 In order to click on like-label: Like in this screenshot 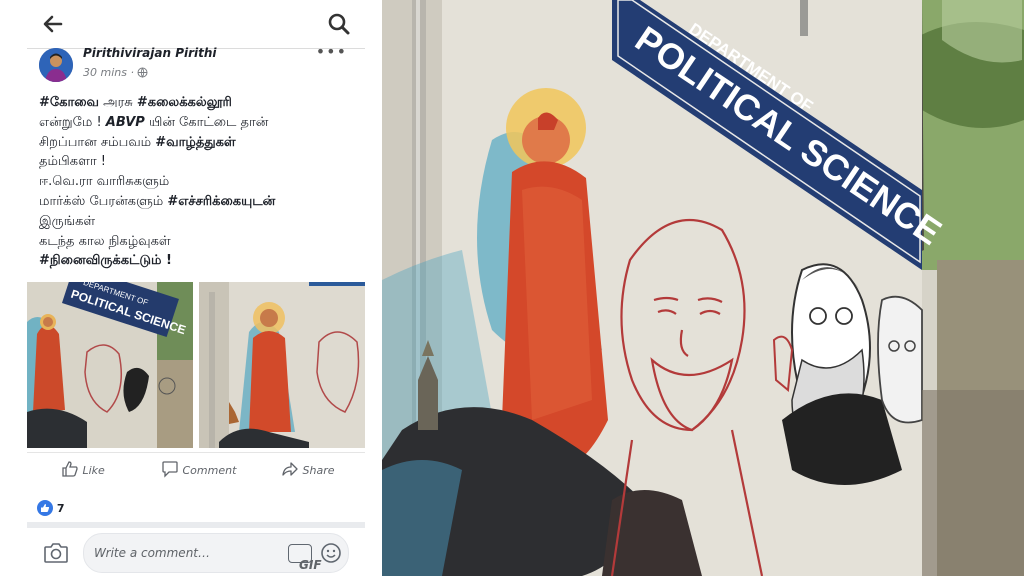, I will do `click(93, 470)`.